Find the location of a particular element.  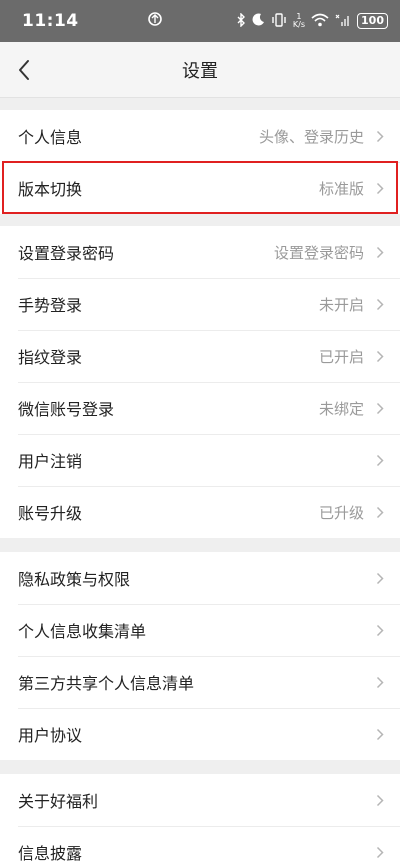

moon-icon is located at coordinates (258, 21).